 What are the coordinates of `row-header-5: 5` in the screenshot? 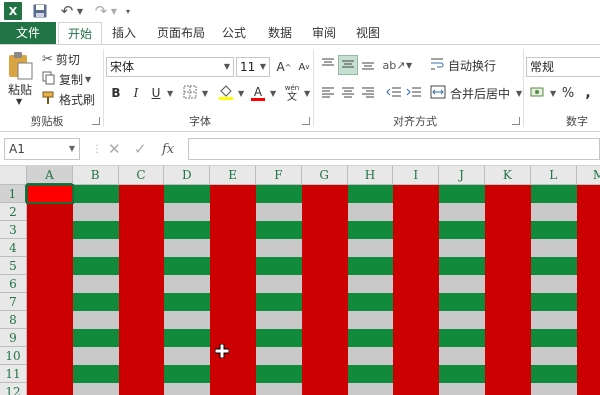 It's located at (13, 266).